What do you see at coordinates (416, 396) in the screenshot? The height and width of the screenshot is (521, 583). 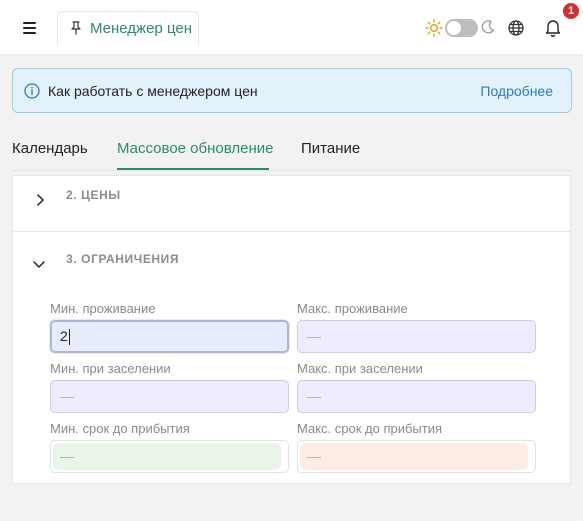 I see `max-checkin-input: —` at bounding box center [416, 396].